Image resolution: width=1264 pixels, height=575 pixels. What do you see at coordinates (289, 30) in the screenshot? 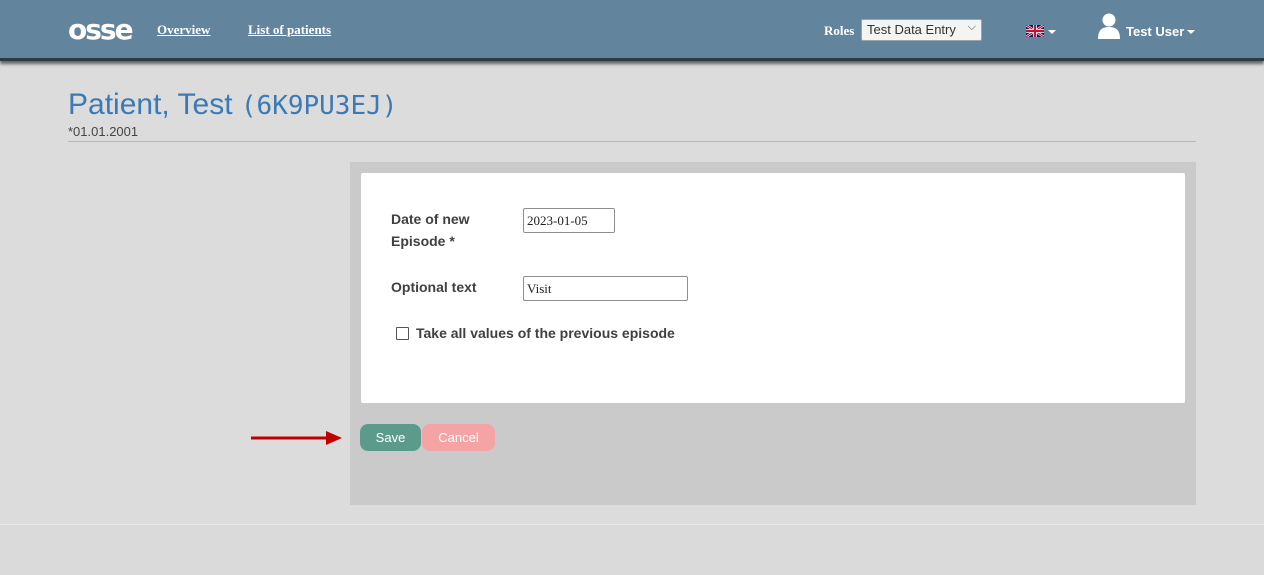
I see `nav-link-list-of-patients: List of patients` at bounding box center [289, 30].